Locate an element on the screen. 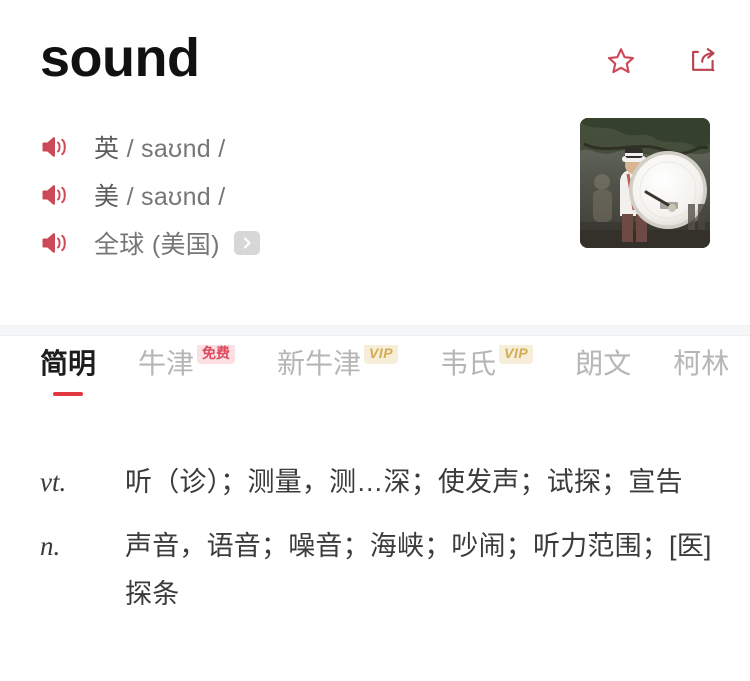 The height and width of the screenshot is (681, 750). pronunciation-lang-us: 美 is located at coordinates (107, 197).